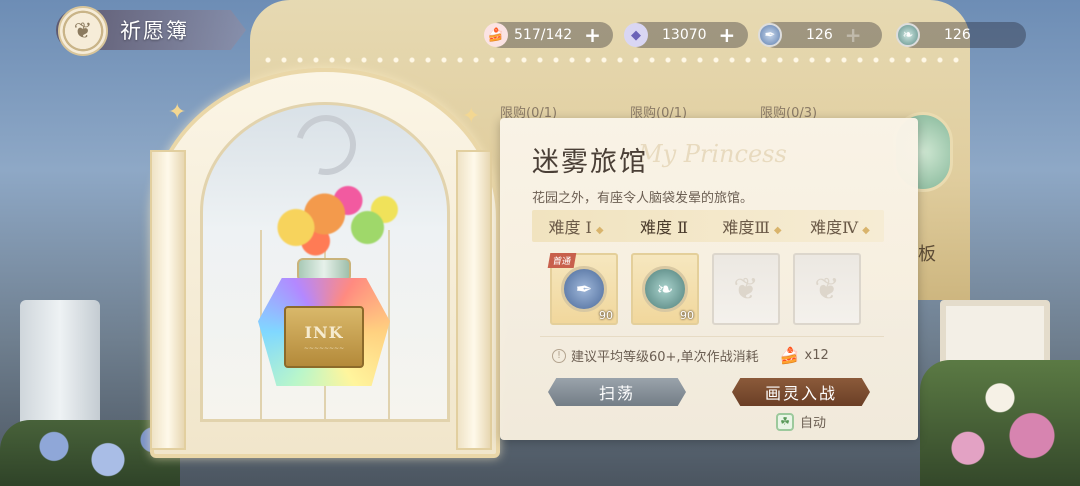 The height and width of the screenshot is (486, 1080). What do you see at coordinates (712, 154) in the screenshot?
I see `card-watermark: My Princess` at bounding box center [712, 154].